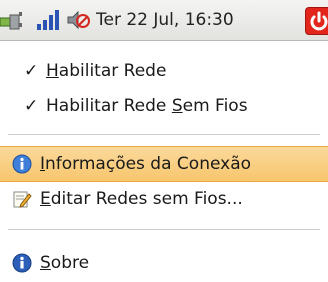 The image size is (328, 282). What do you see at coordinates (65, 263) in the screenshot?
I see `menu-item-label: Sobre` at bounding box center [65, 263].